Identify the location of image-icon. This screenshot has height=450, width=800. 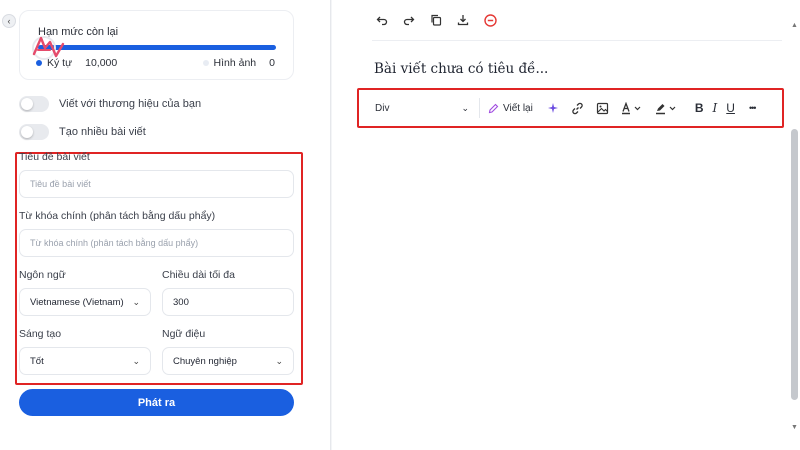
(602, 108).